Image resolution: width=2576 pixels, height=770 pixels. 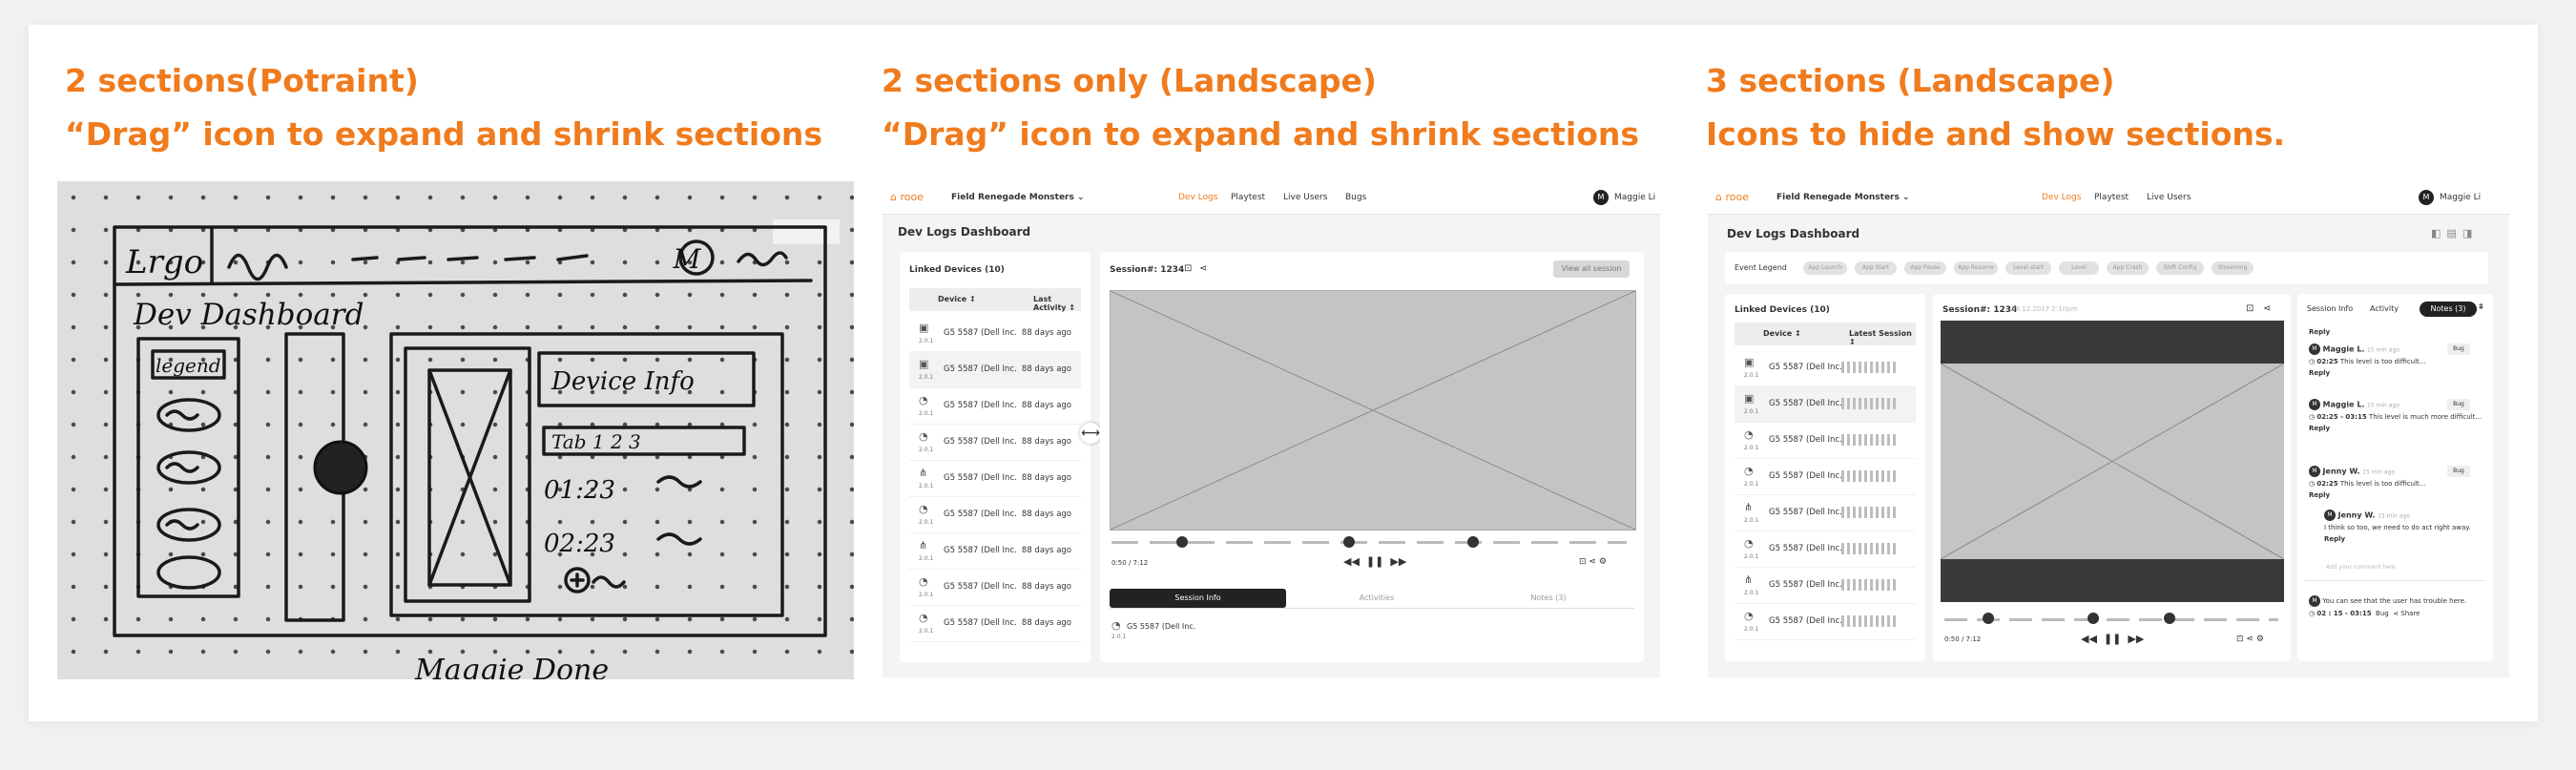 I want to click on legend-chip: App Launch, so click(x=1825, y=268).